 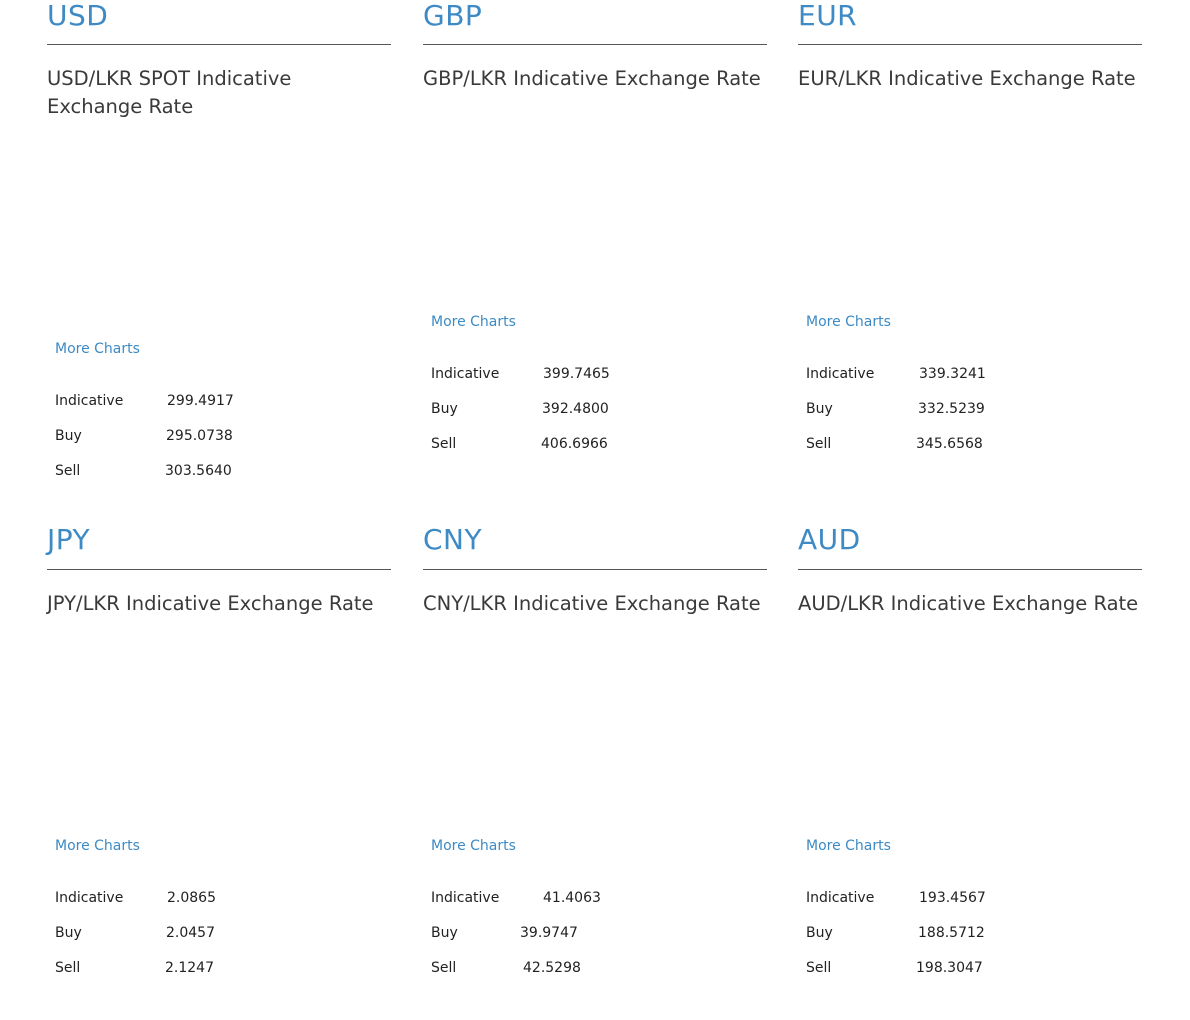 I want to click on rate-row-buy: Buy 188.5712, so click(x=956, y=933).